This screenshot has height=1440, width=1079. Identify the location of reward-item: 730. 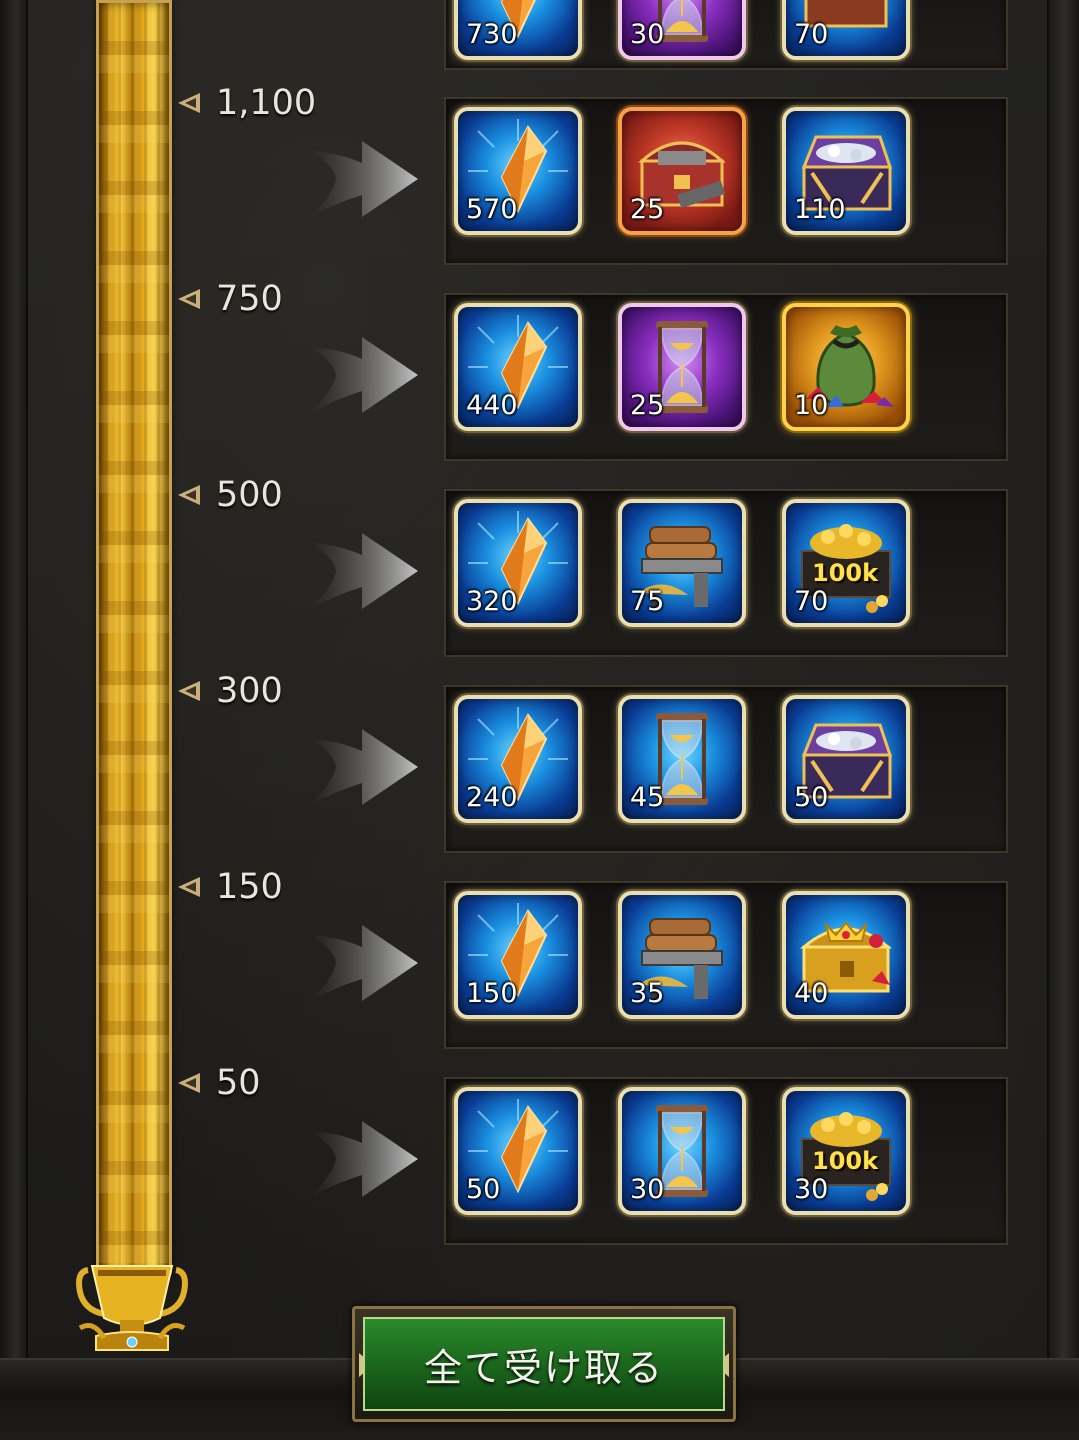
(518, 30).